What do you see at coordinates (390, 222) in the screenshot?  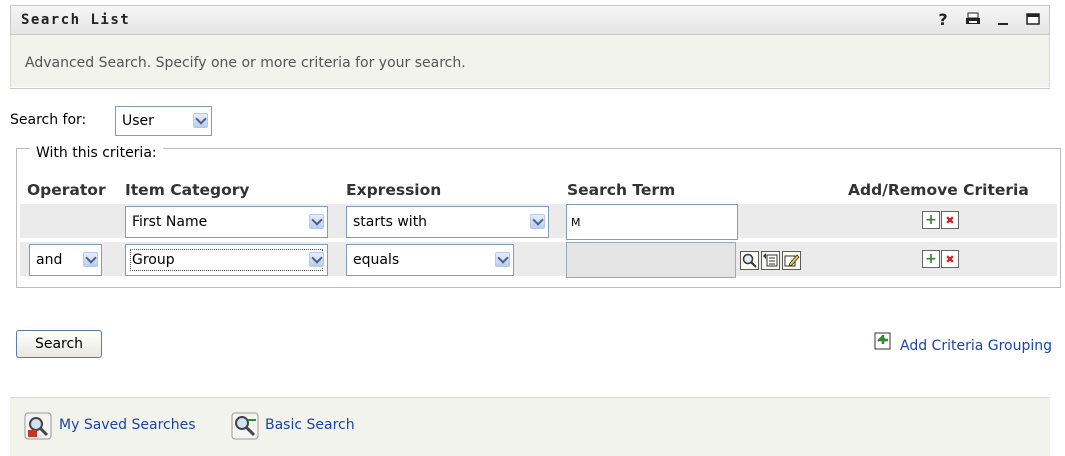 I see `expression-value: starts with` at bounding box center [390, 222].